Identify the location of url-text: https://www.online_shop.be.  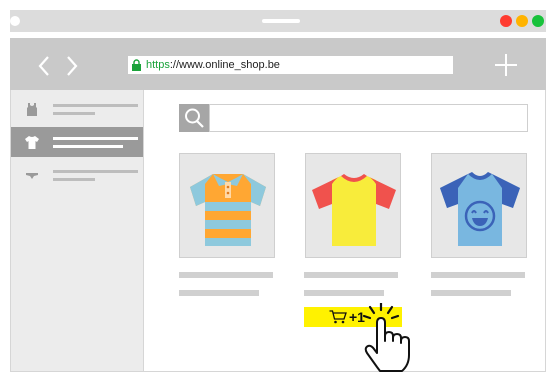
(213, 65).